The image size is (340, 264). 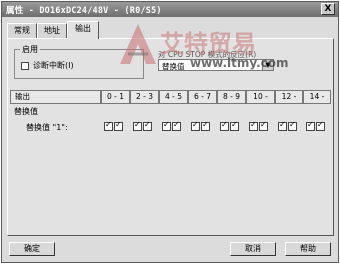 What do you see at coordinates (170, 9) in the screenshot?
I see `title-bar: 属性 - DO16xDC24/48V - (R0/S5) X` at bounding box center [170, 9].